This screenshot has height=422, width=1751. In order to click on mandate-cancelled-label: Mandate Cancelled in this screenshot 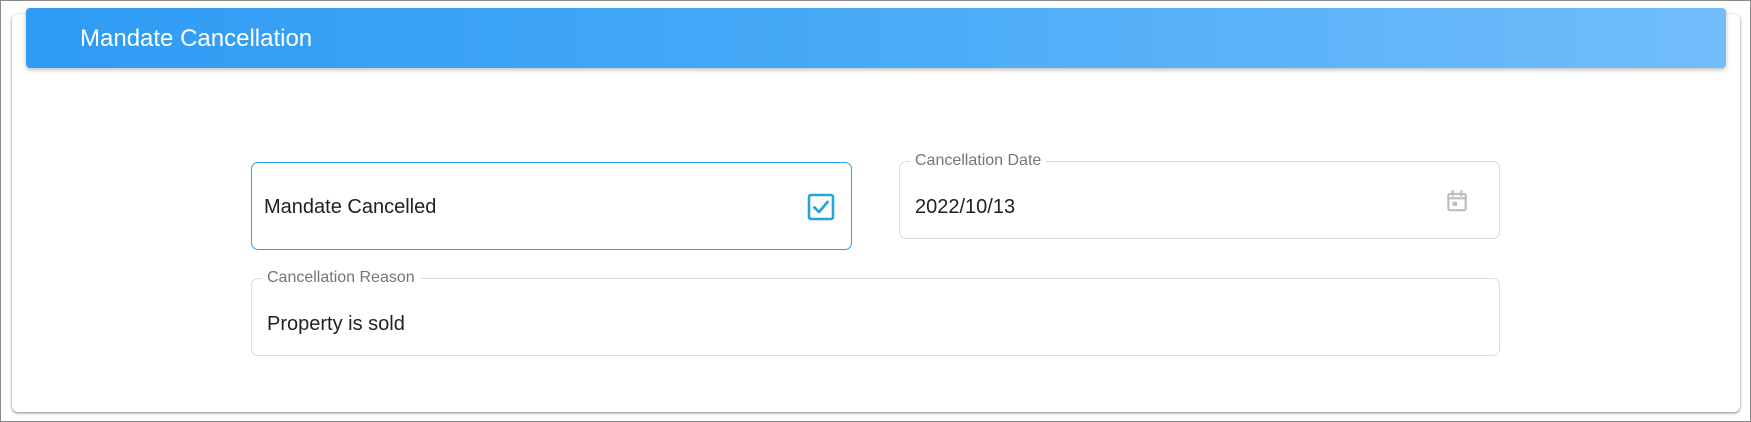, I will do `click(350, 207)`.